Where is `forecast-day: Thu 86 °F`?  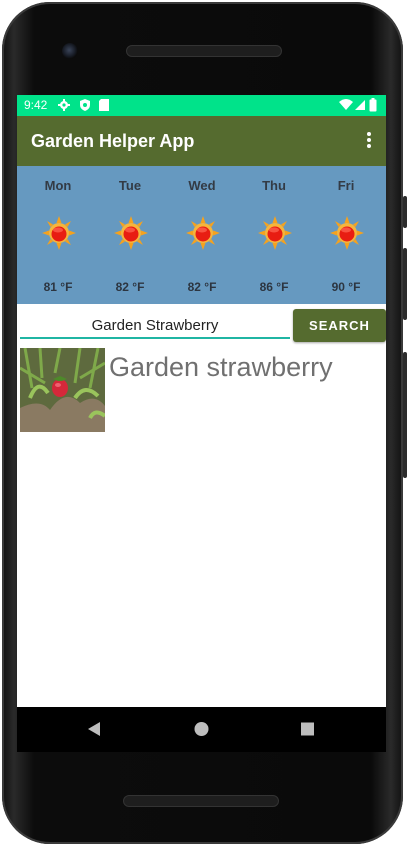 forecast-day: Thu 86 °F is located at coordinates (274, 235).